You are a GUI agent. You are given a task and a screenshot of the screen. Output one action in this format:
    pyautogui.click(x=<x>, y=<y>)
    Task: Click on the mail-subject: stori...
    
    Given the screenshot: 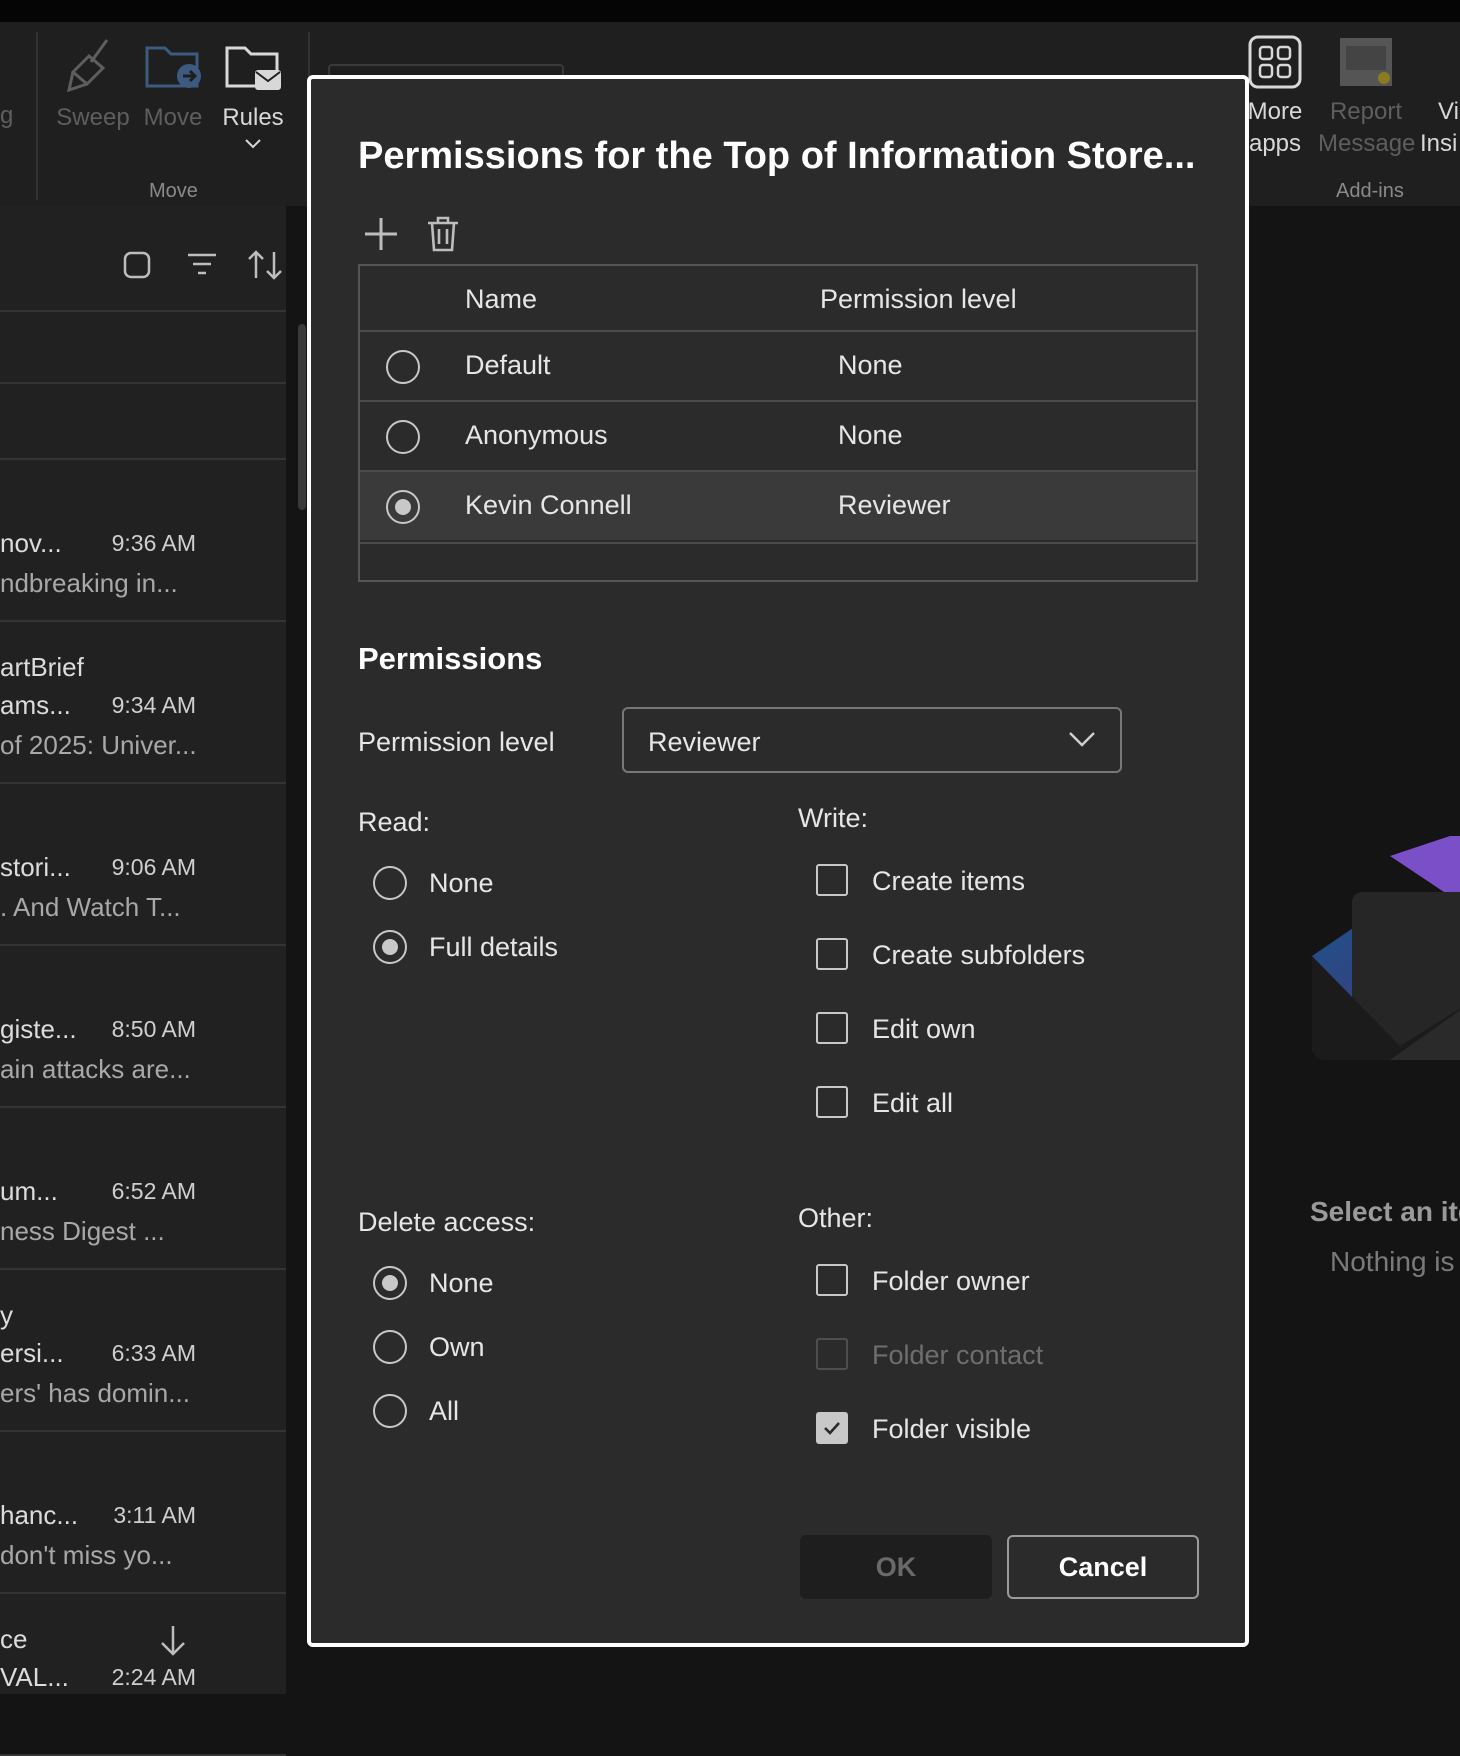 What is the action you would take?
    pyautogui.click(x=35, y=867)
    